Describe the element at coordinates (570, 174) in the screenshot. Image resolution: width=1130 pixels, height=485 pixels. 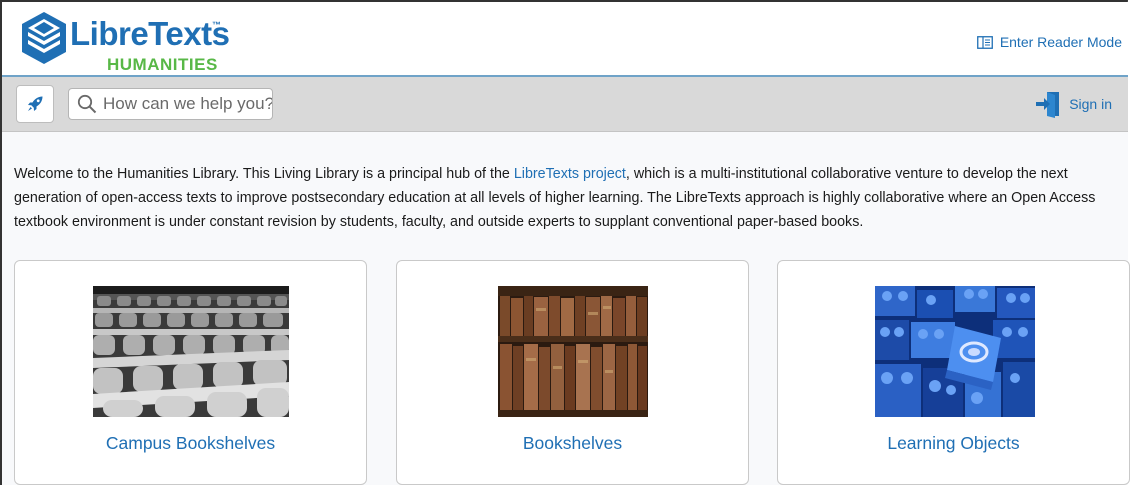
I see `libretexts-project-link: LibreTexts project` at that location.